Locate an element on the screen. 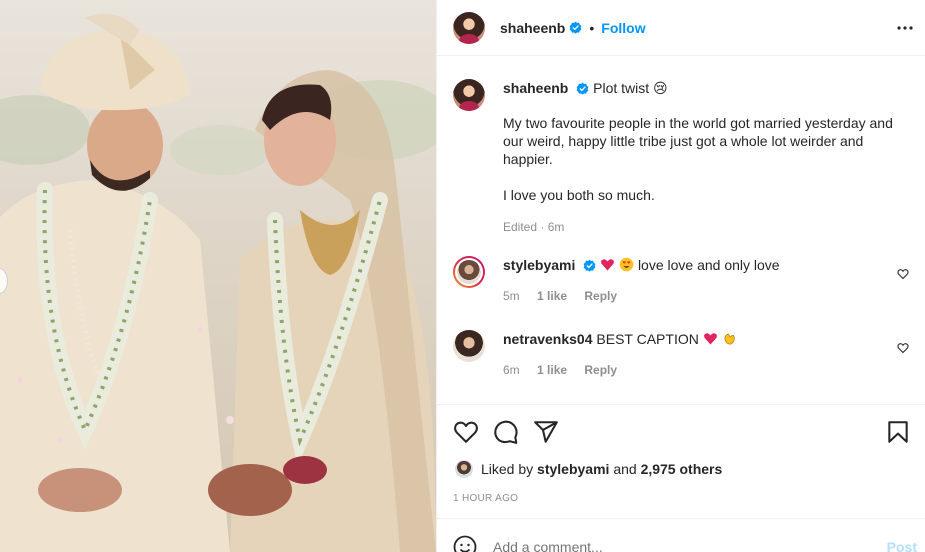  post-header: shaheenb • Follow is located at coordinates (681, 28).